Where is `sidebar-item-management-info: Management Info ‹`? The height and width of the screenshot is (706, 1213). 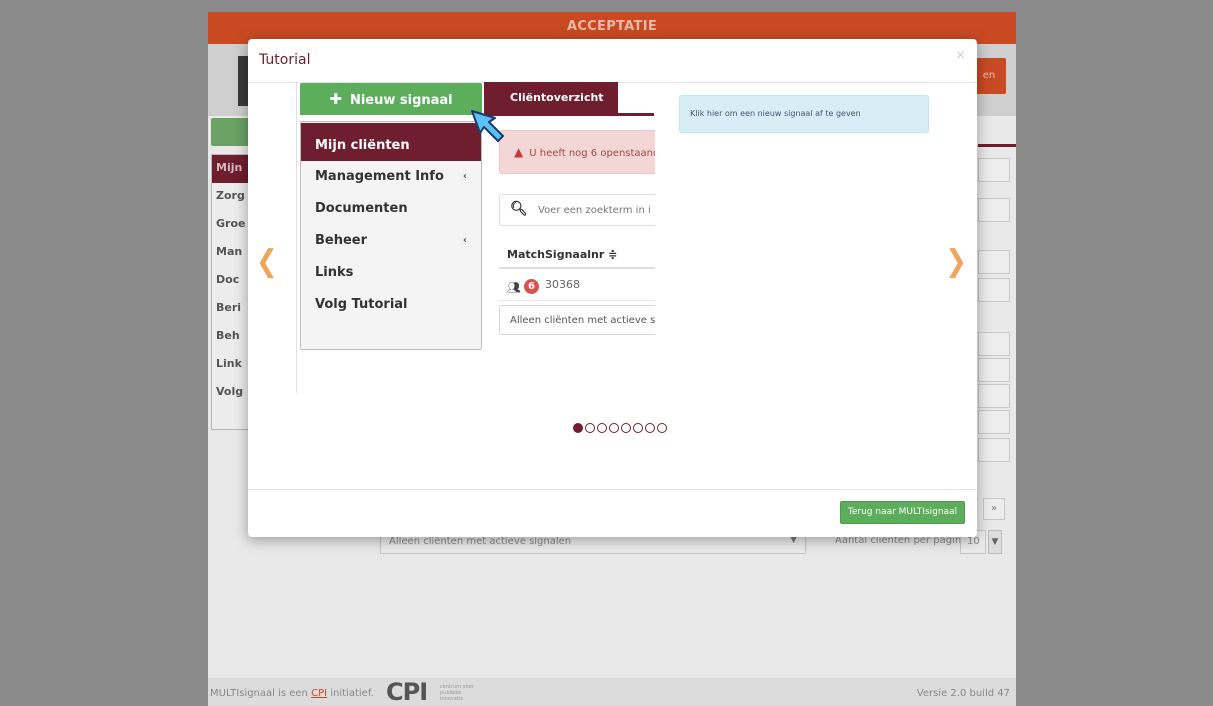
sidebar-item-management-info: Management Info ‹ is located at coordinates (391, 177).